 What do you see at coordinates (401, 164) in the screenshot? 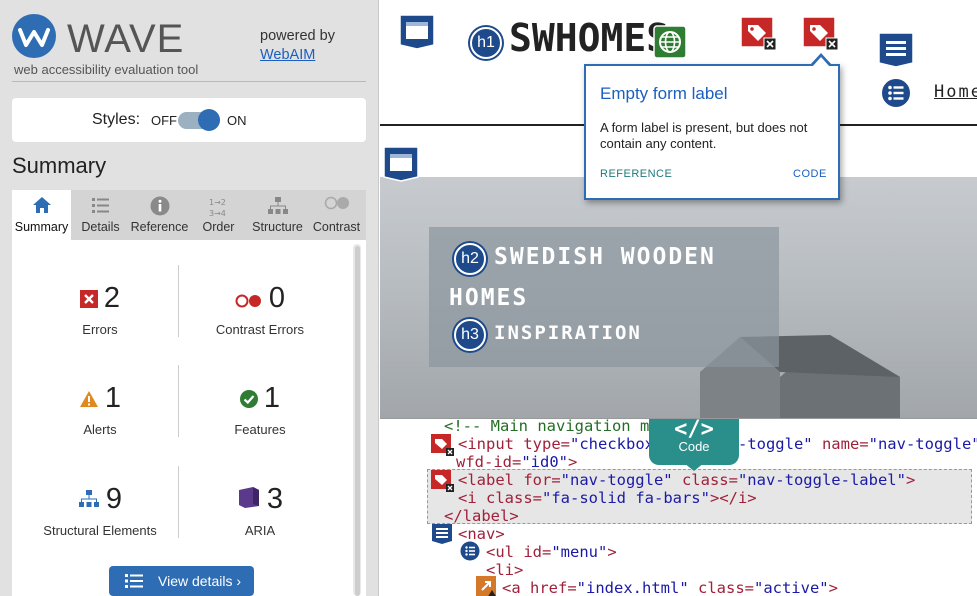
I see `main-region-icon` at bounding box center [401, 164].